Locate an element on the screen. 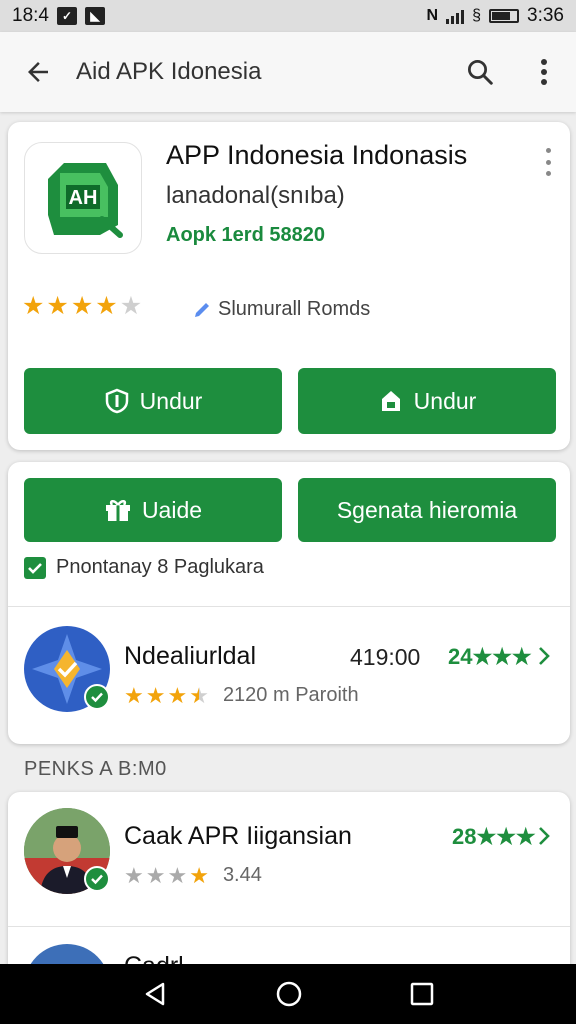 The width and height of the screenshot is (576, 1024). overflow-menu-button is located at coordinates (544, 72).